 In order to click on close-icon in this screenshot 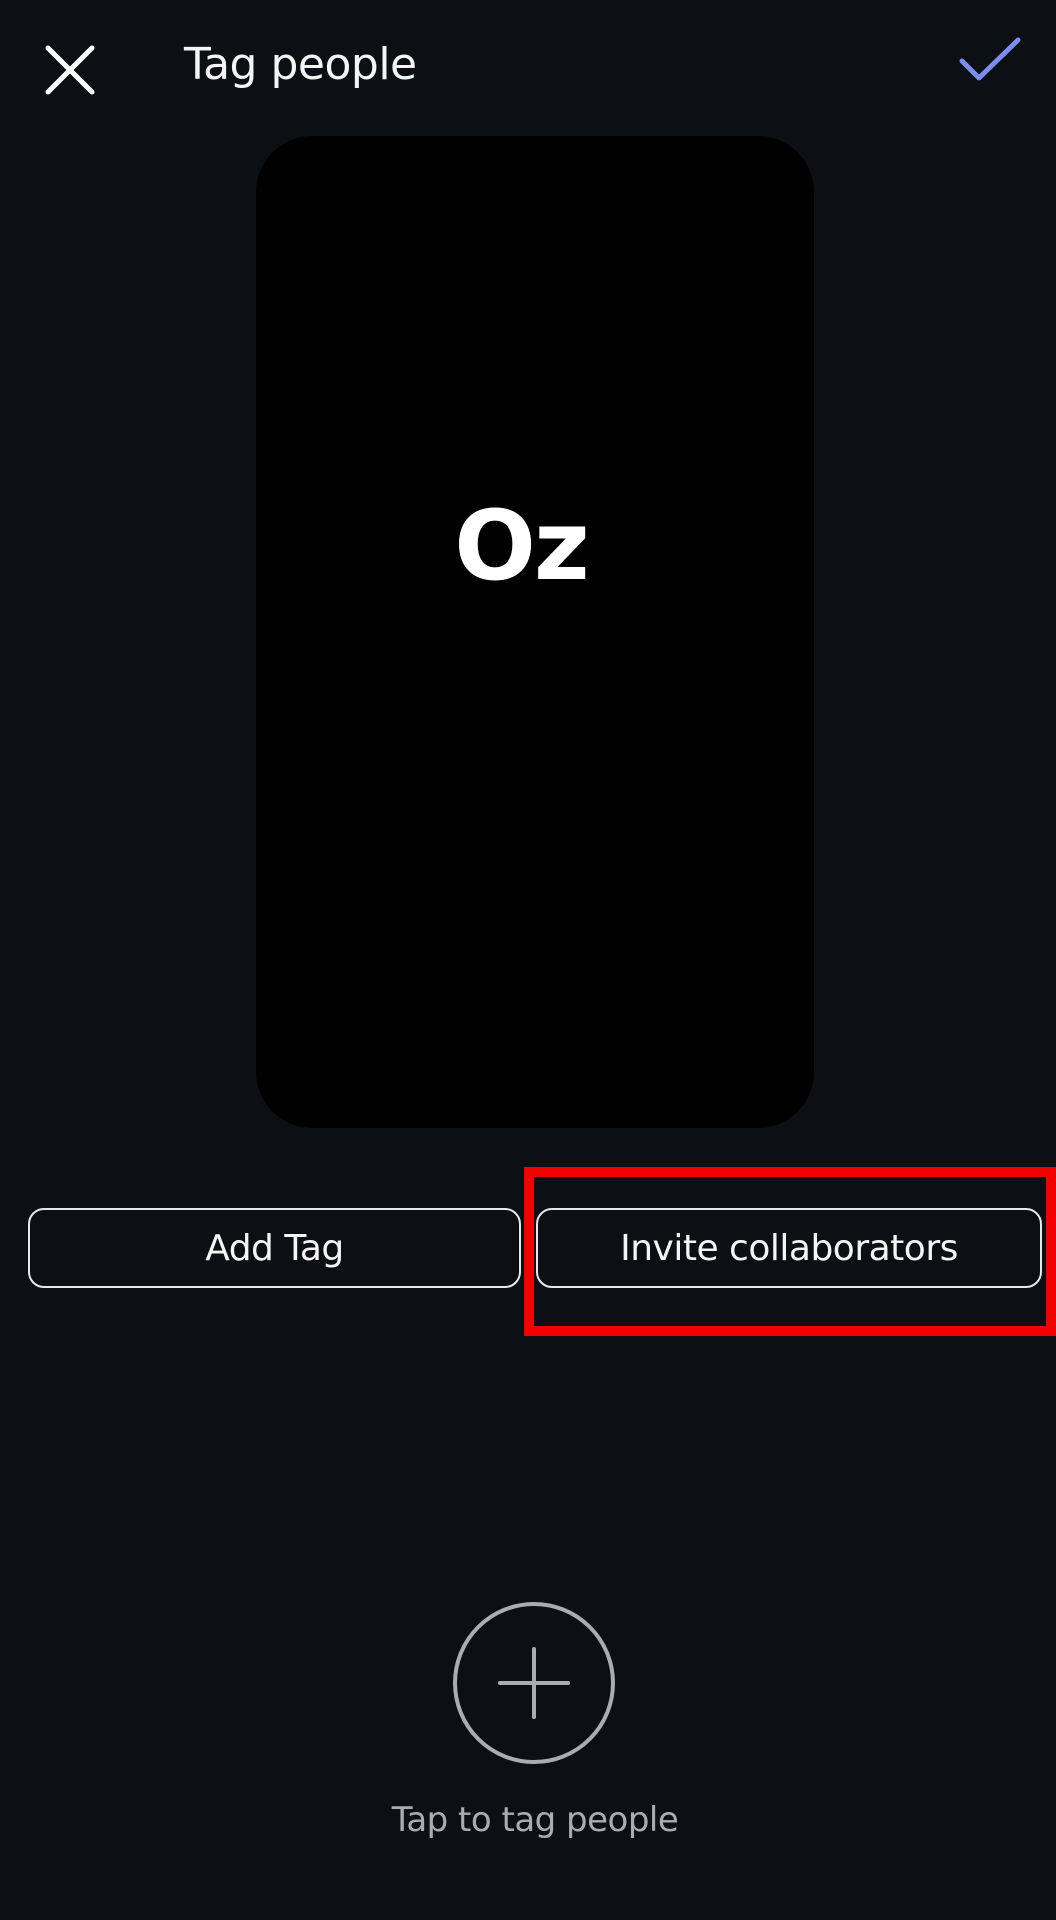, I will do `click(70, 70)`.